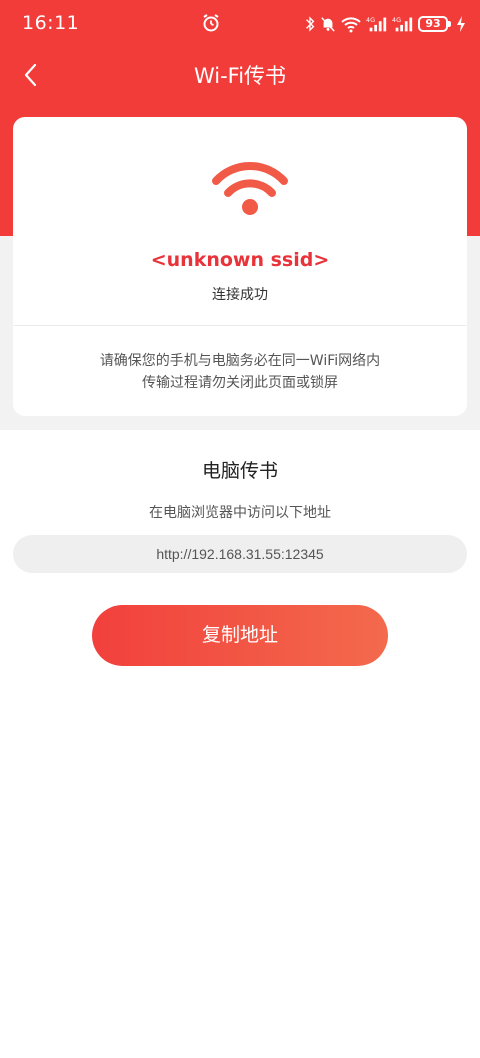 This screenshot has width=480, height=1058. I want to click on page-title: Wi-Fi传书, so click(240, 76).